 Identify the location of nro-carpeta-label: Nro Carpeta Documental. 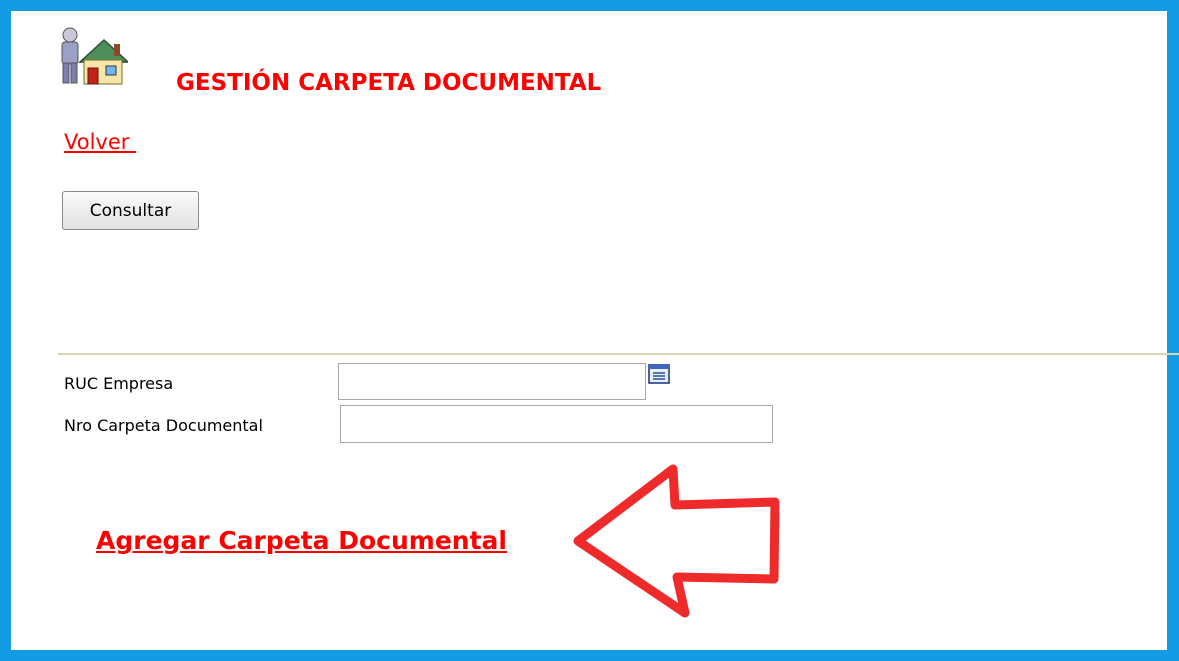
(163, 425).